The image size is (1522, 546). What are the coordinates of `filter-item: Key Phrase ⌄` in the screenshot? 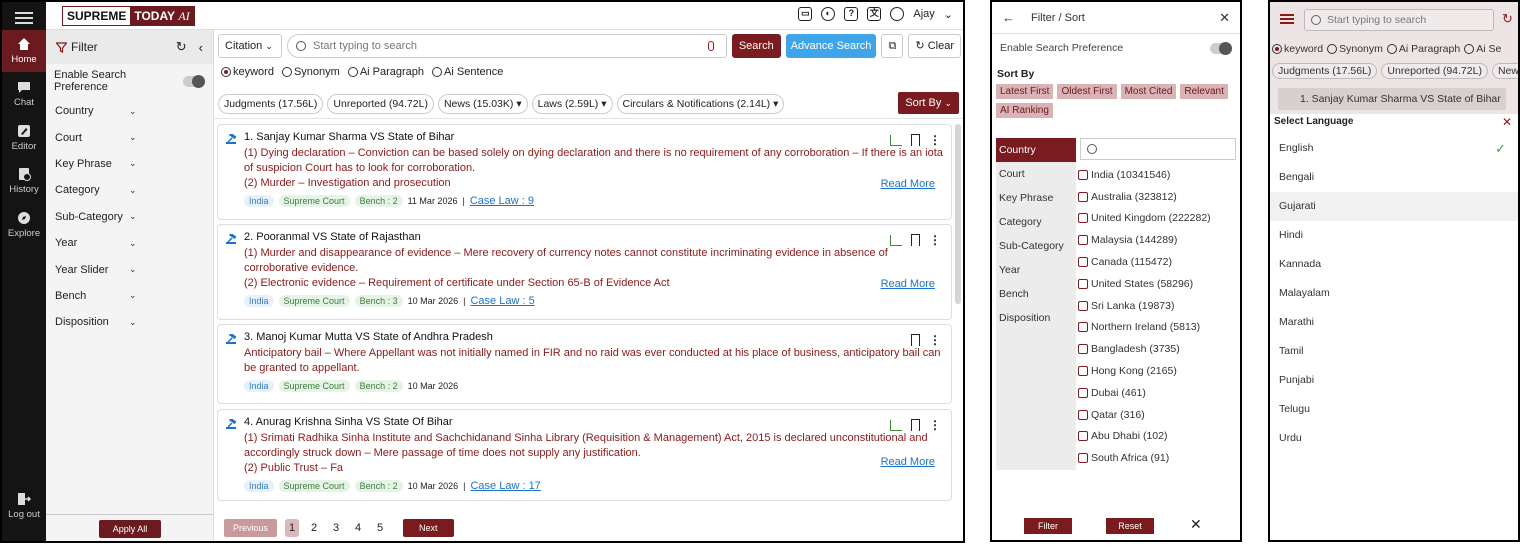 It's located at (129, 164).